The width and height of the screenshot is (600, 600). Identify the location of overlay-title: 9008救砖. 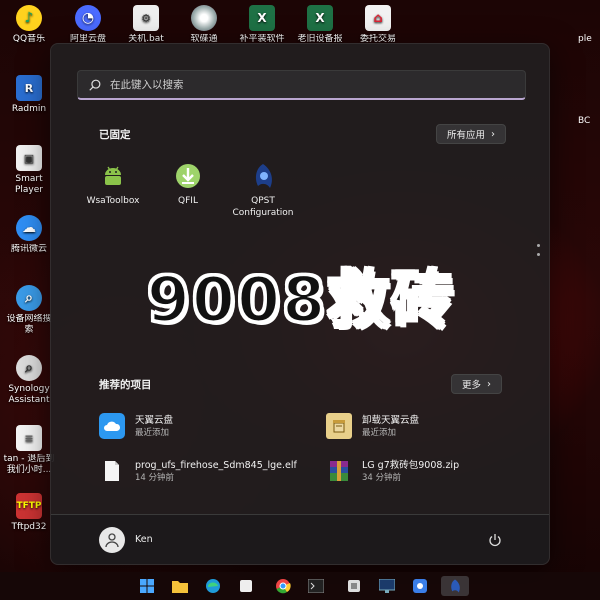
(300, 300).